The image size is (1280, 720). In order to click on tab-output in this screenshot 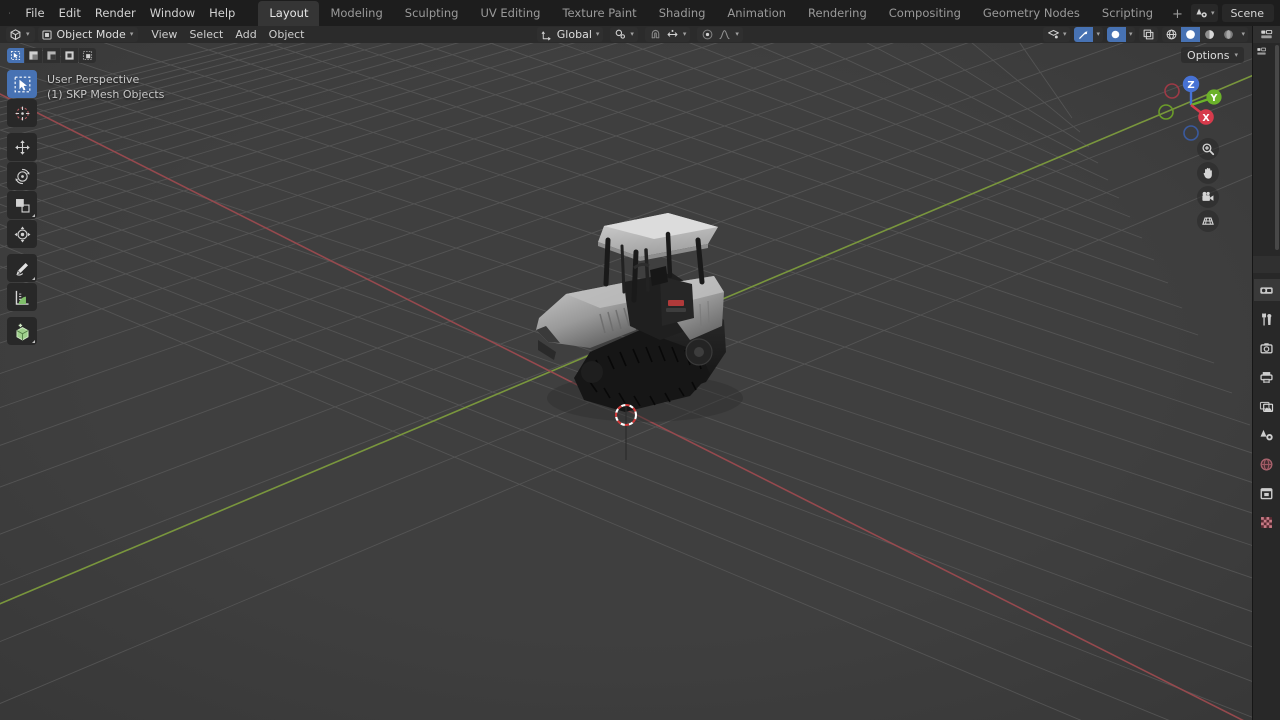, I will do `click(1267, 377)`.